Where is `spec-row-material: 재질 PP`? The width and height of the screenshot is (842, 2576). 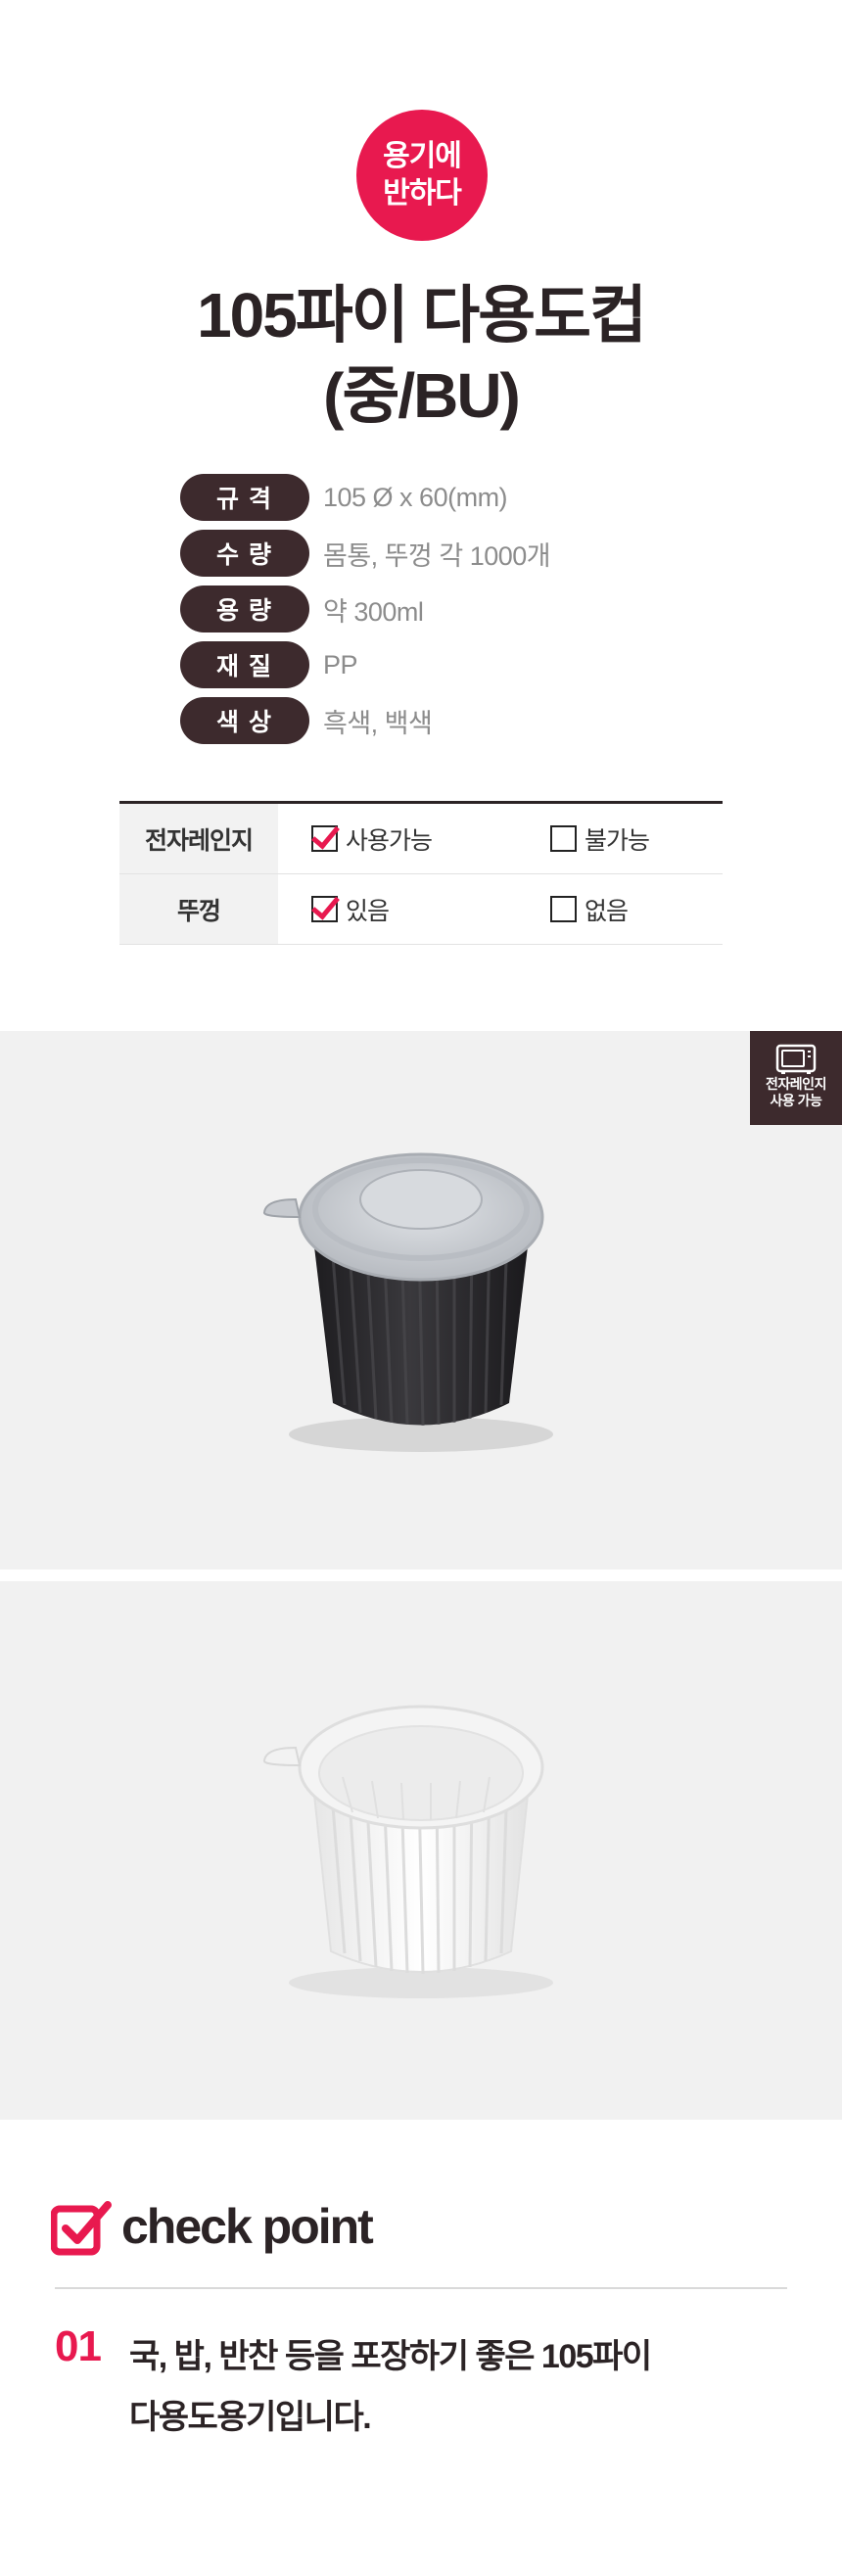 spec-row-material: 재질 PP is located at coordinates (425, 664).